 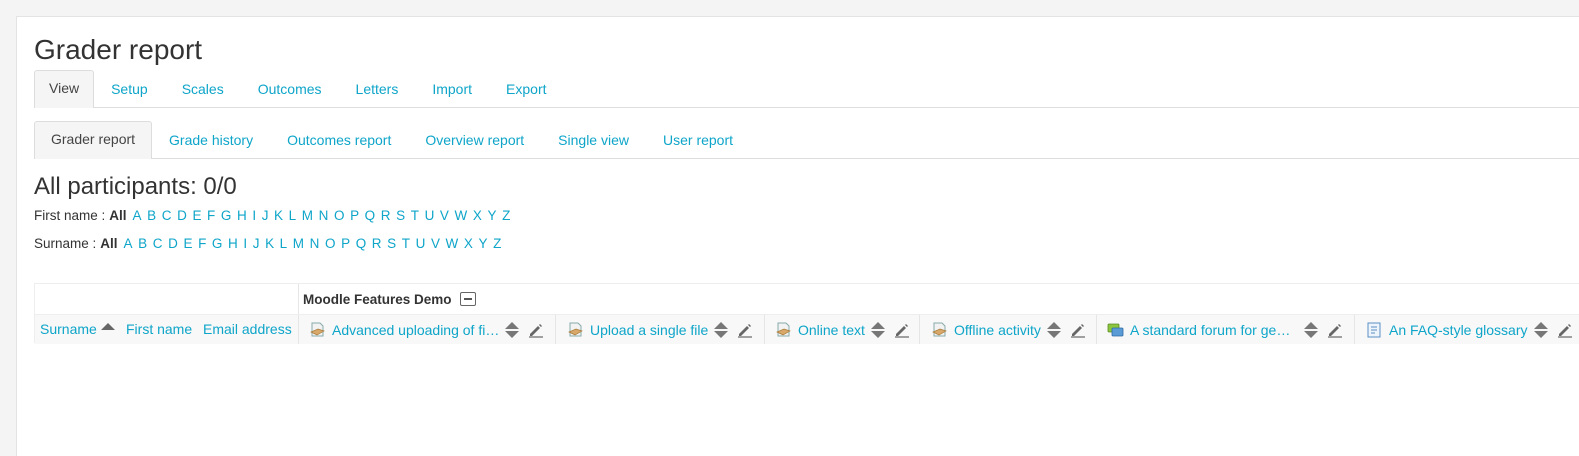 I want to click on firstname-initial-d: D, so click(x=182, y=215).